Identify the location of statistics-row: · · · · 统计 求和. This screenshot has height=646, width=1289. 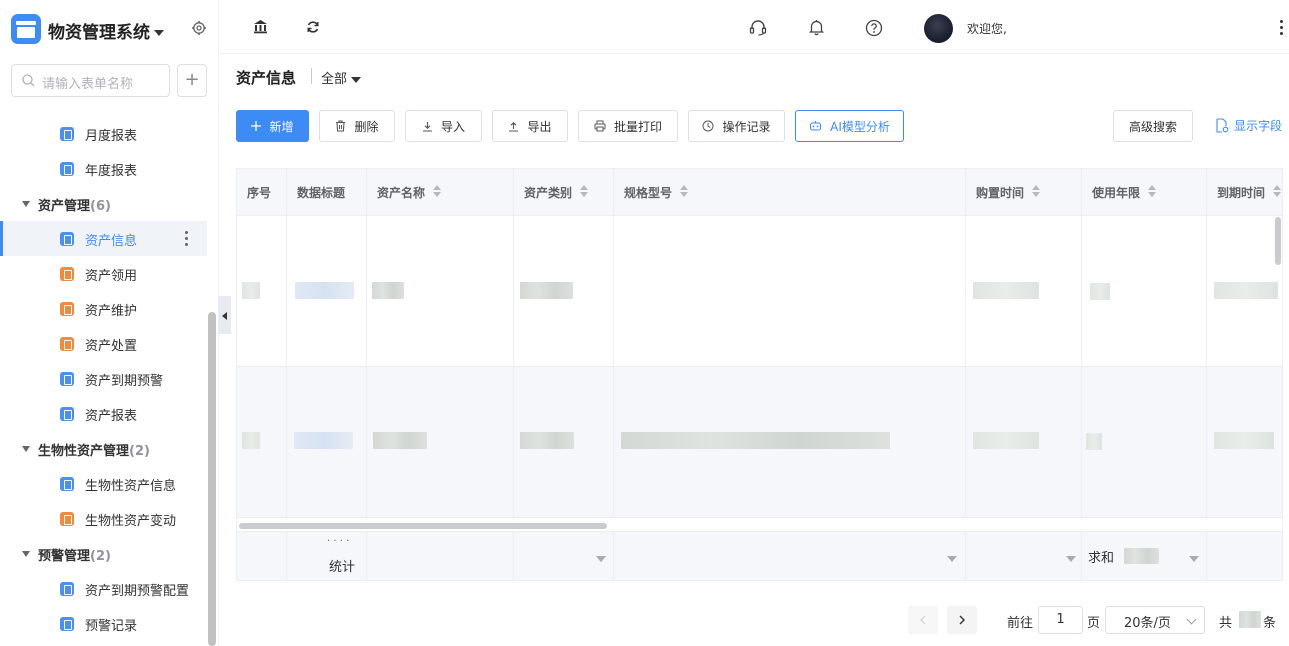
(759, 555).